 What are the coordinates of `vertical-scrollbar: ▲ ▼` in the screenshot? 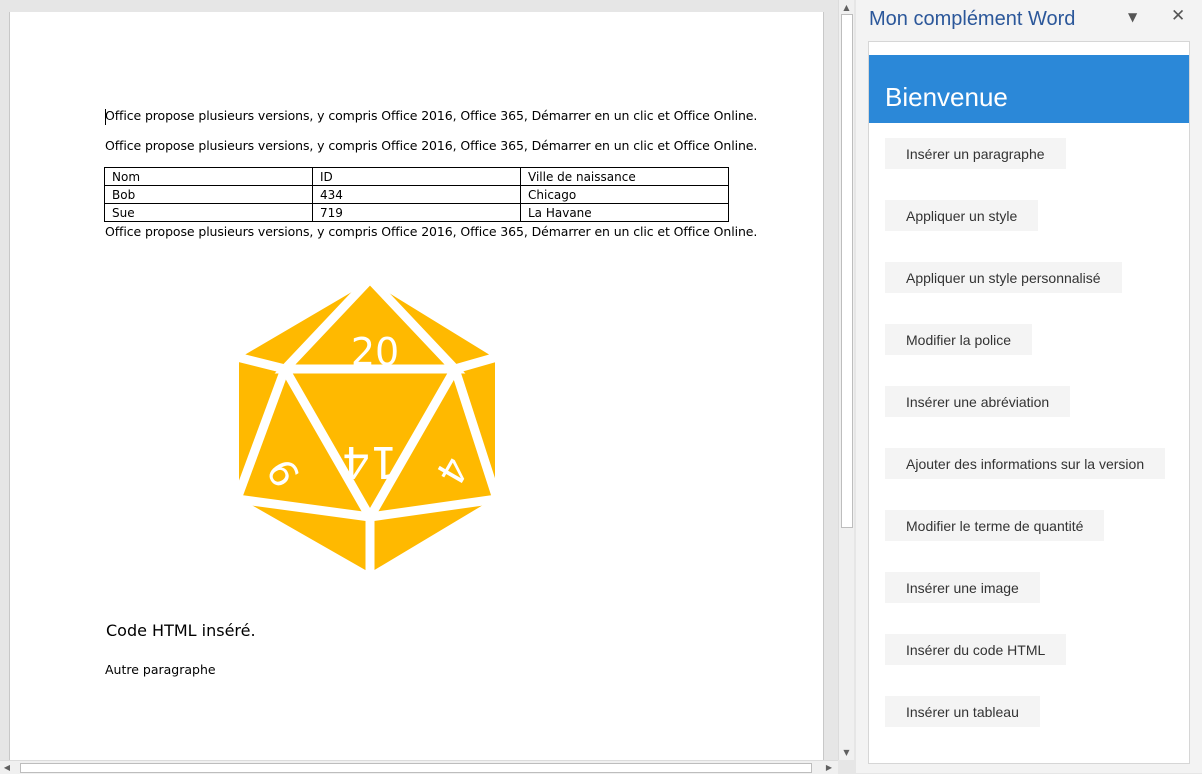 It's located at (846, 380).